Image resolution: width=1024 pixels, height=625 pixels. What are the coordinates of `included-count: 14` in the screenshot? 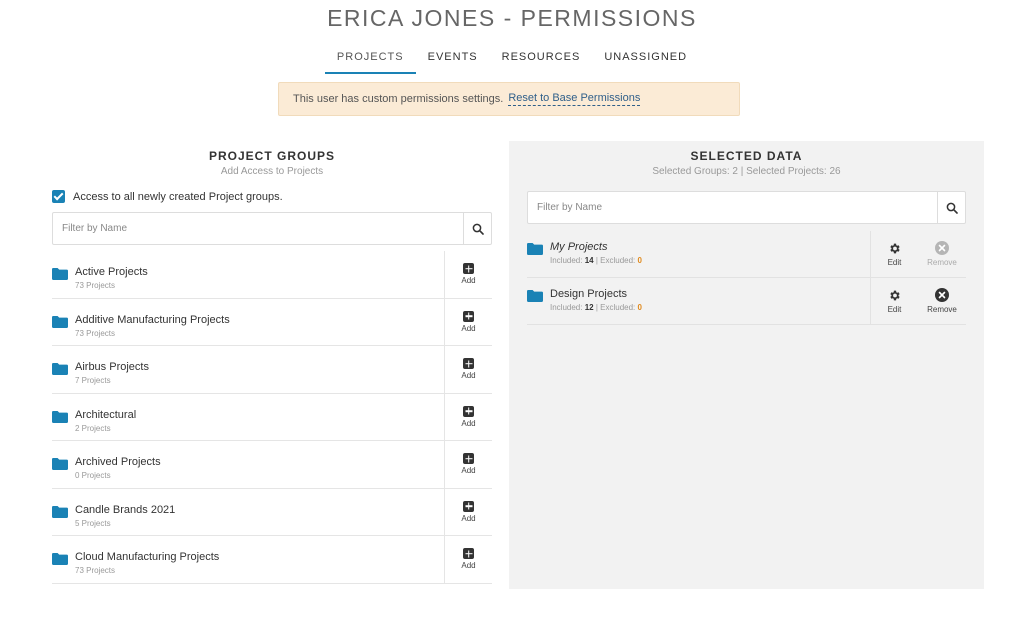 It's located at (589, 260).